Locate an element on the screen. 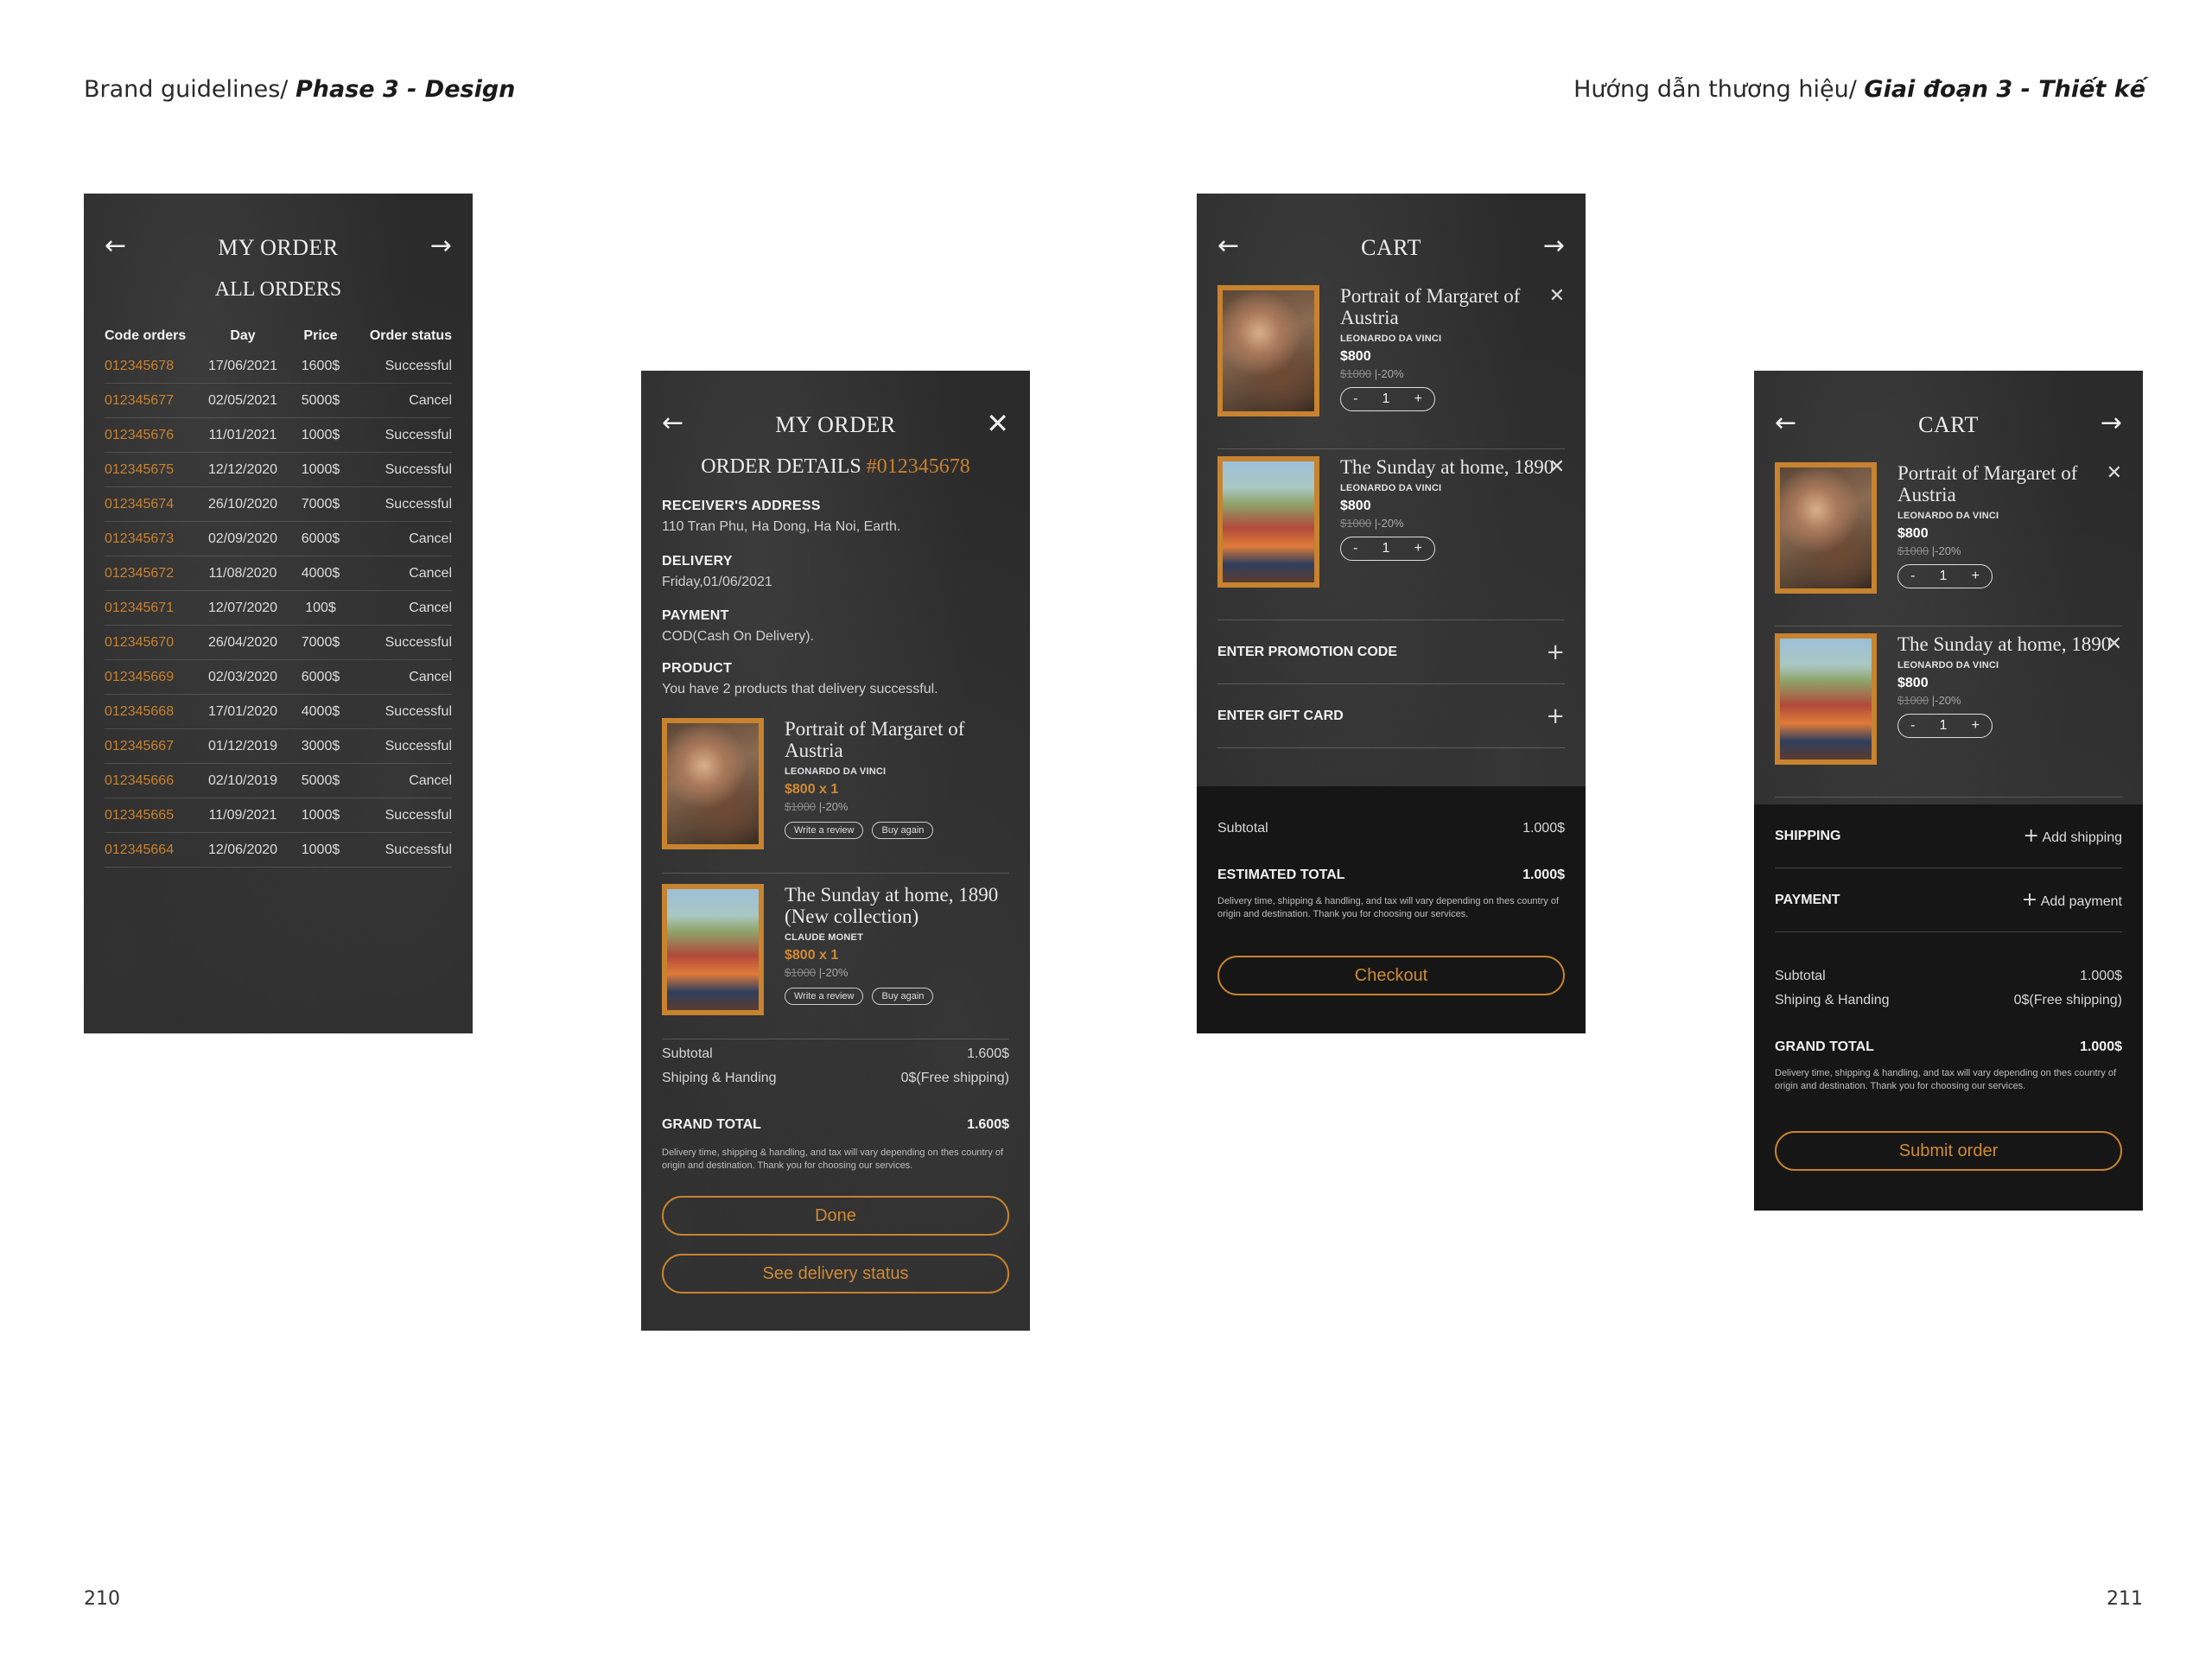 Image resolution: width=2212 pixels, height=1659 pixels. subtotal-label: Subtotal is located at coordinates (687, 1053).